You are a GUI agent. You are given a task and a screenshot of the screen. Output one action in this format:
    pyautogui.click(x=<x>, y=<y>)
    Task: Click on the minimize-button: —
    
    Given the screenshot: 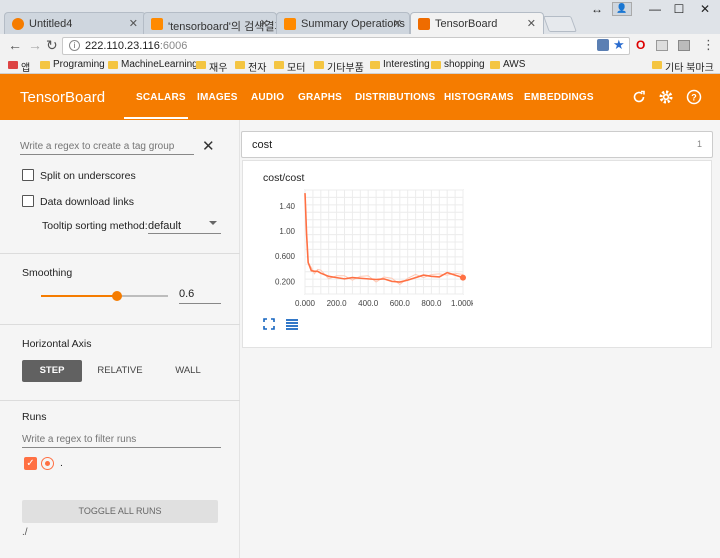 What is the action you would take?
    pyautogui.click(x=655, y=9)
    